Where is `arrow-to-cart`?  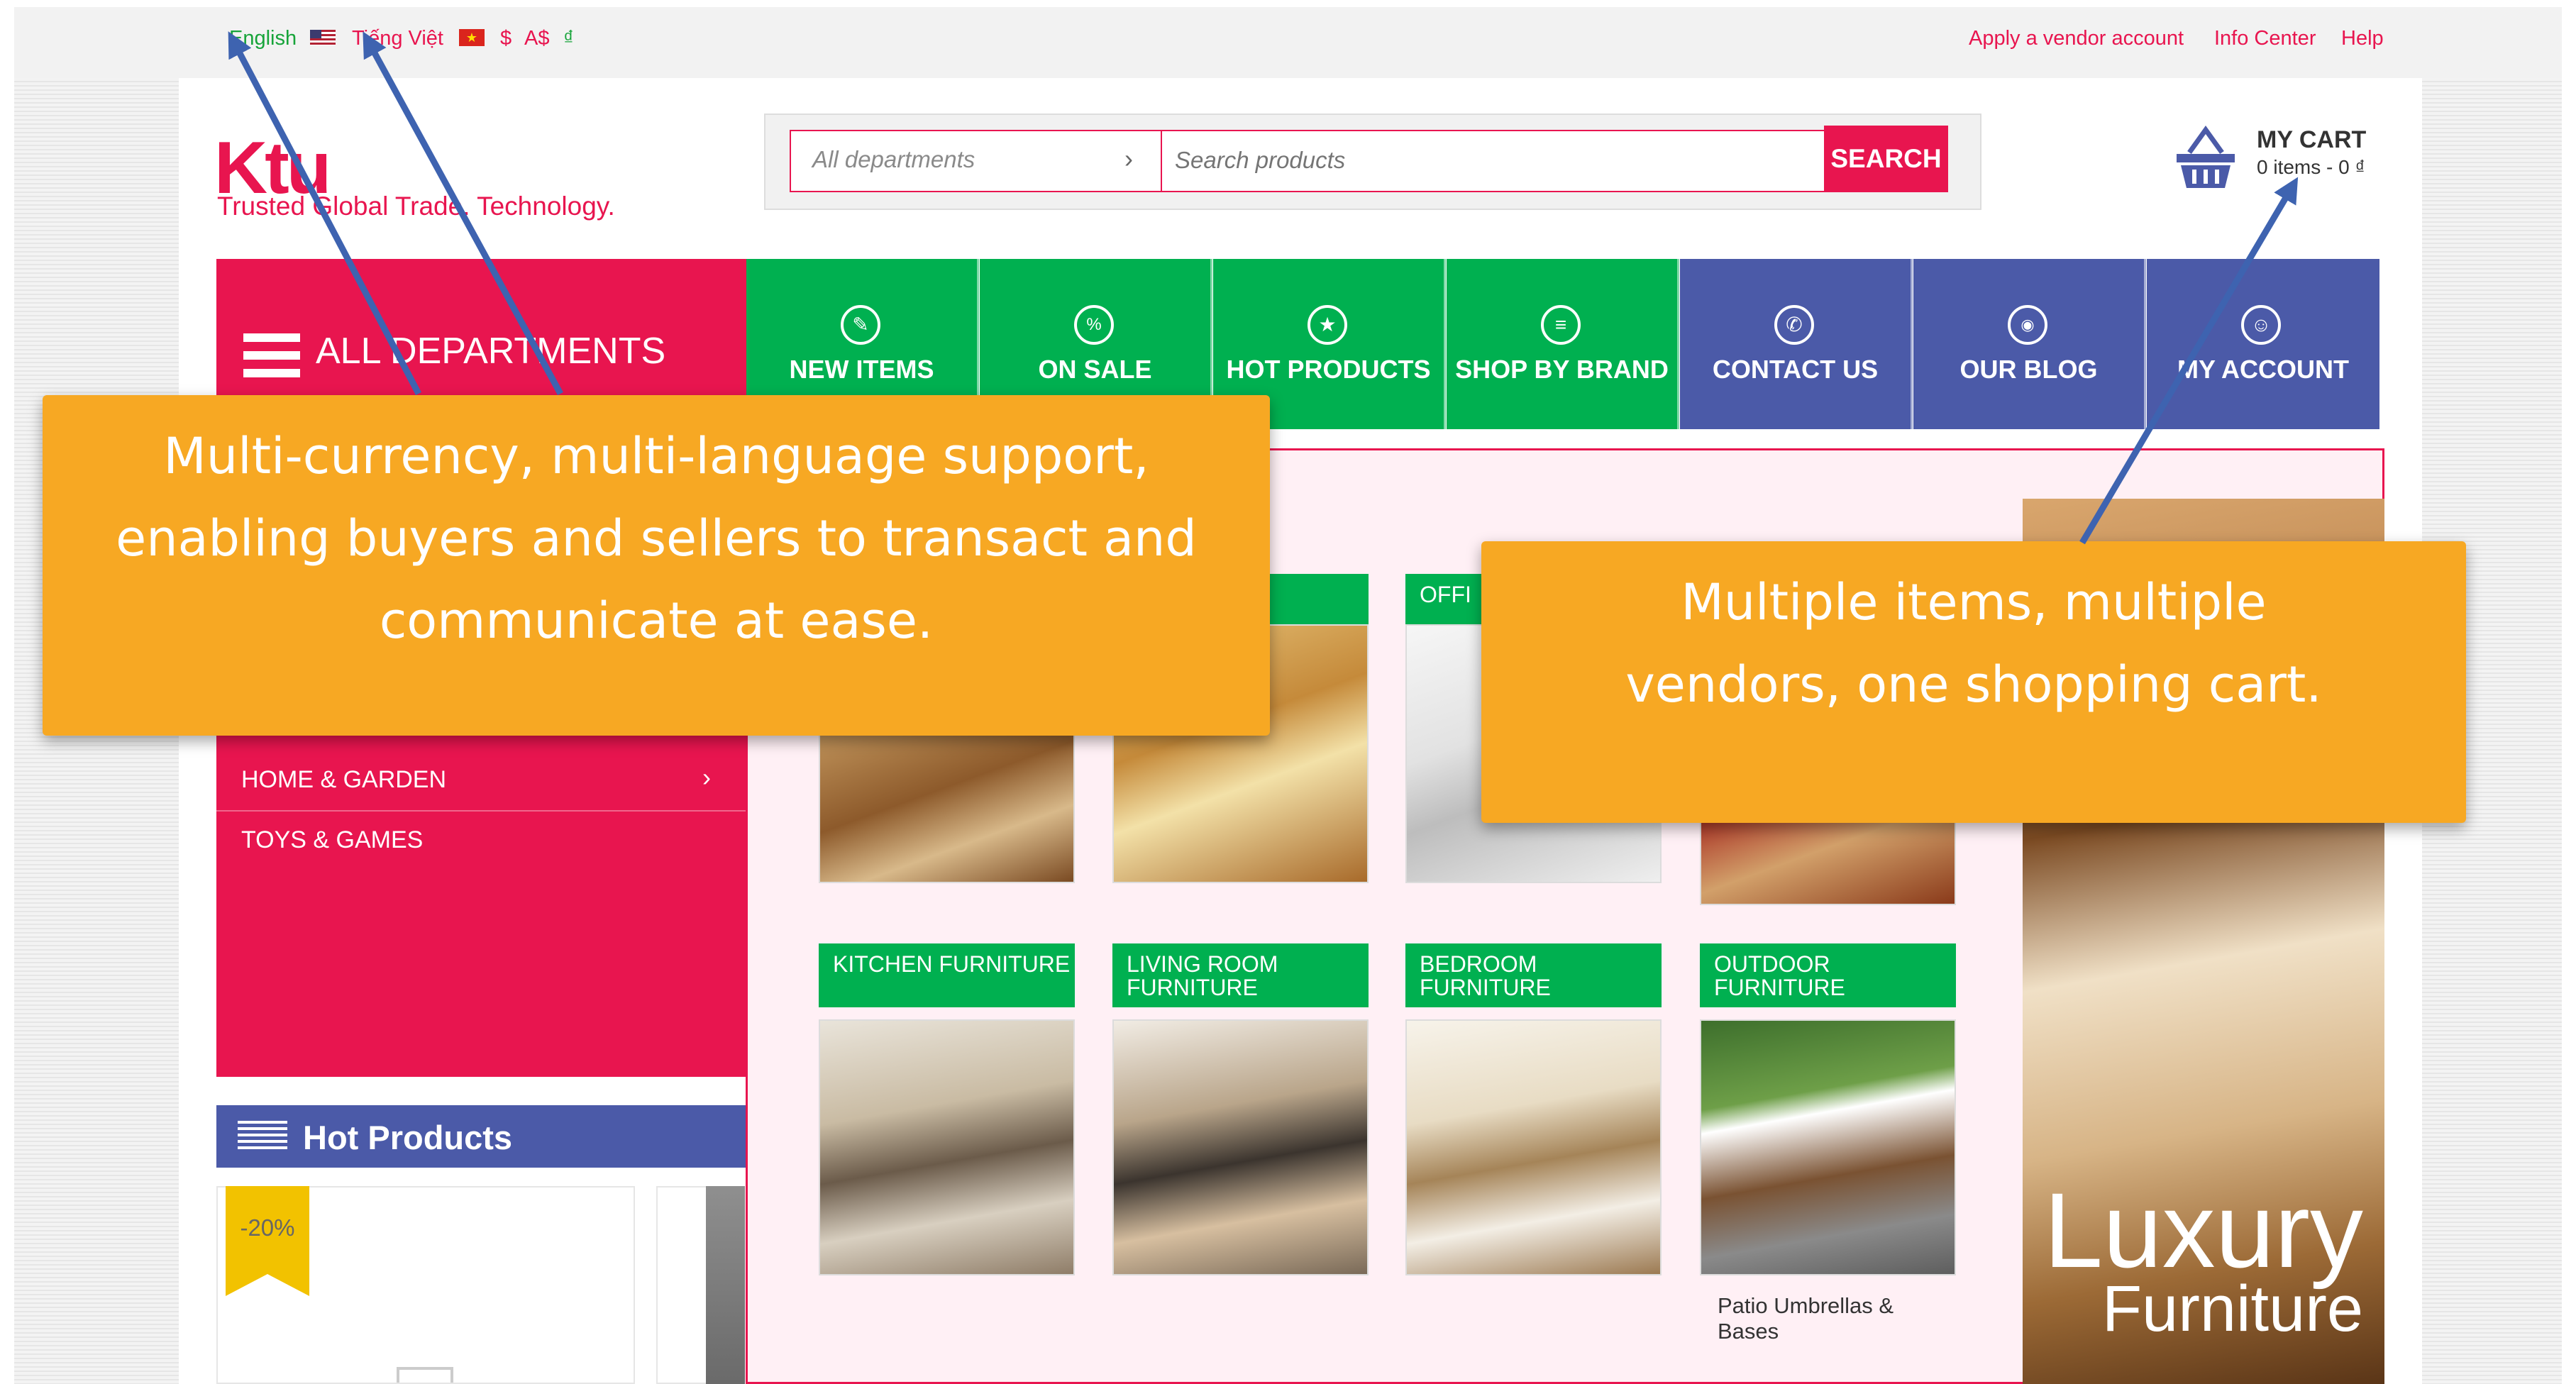
arrow-to-cart is located at coordinates (2189, 361).